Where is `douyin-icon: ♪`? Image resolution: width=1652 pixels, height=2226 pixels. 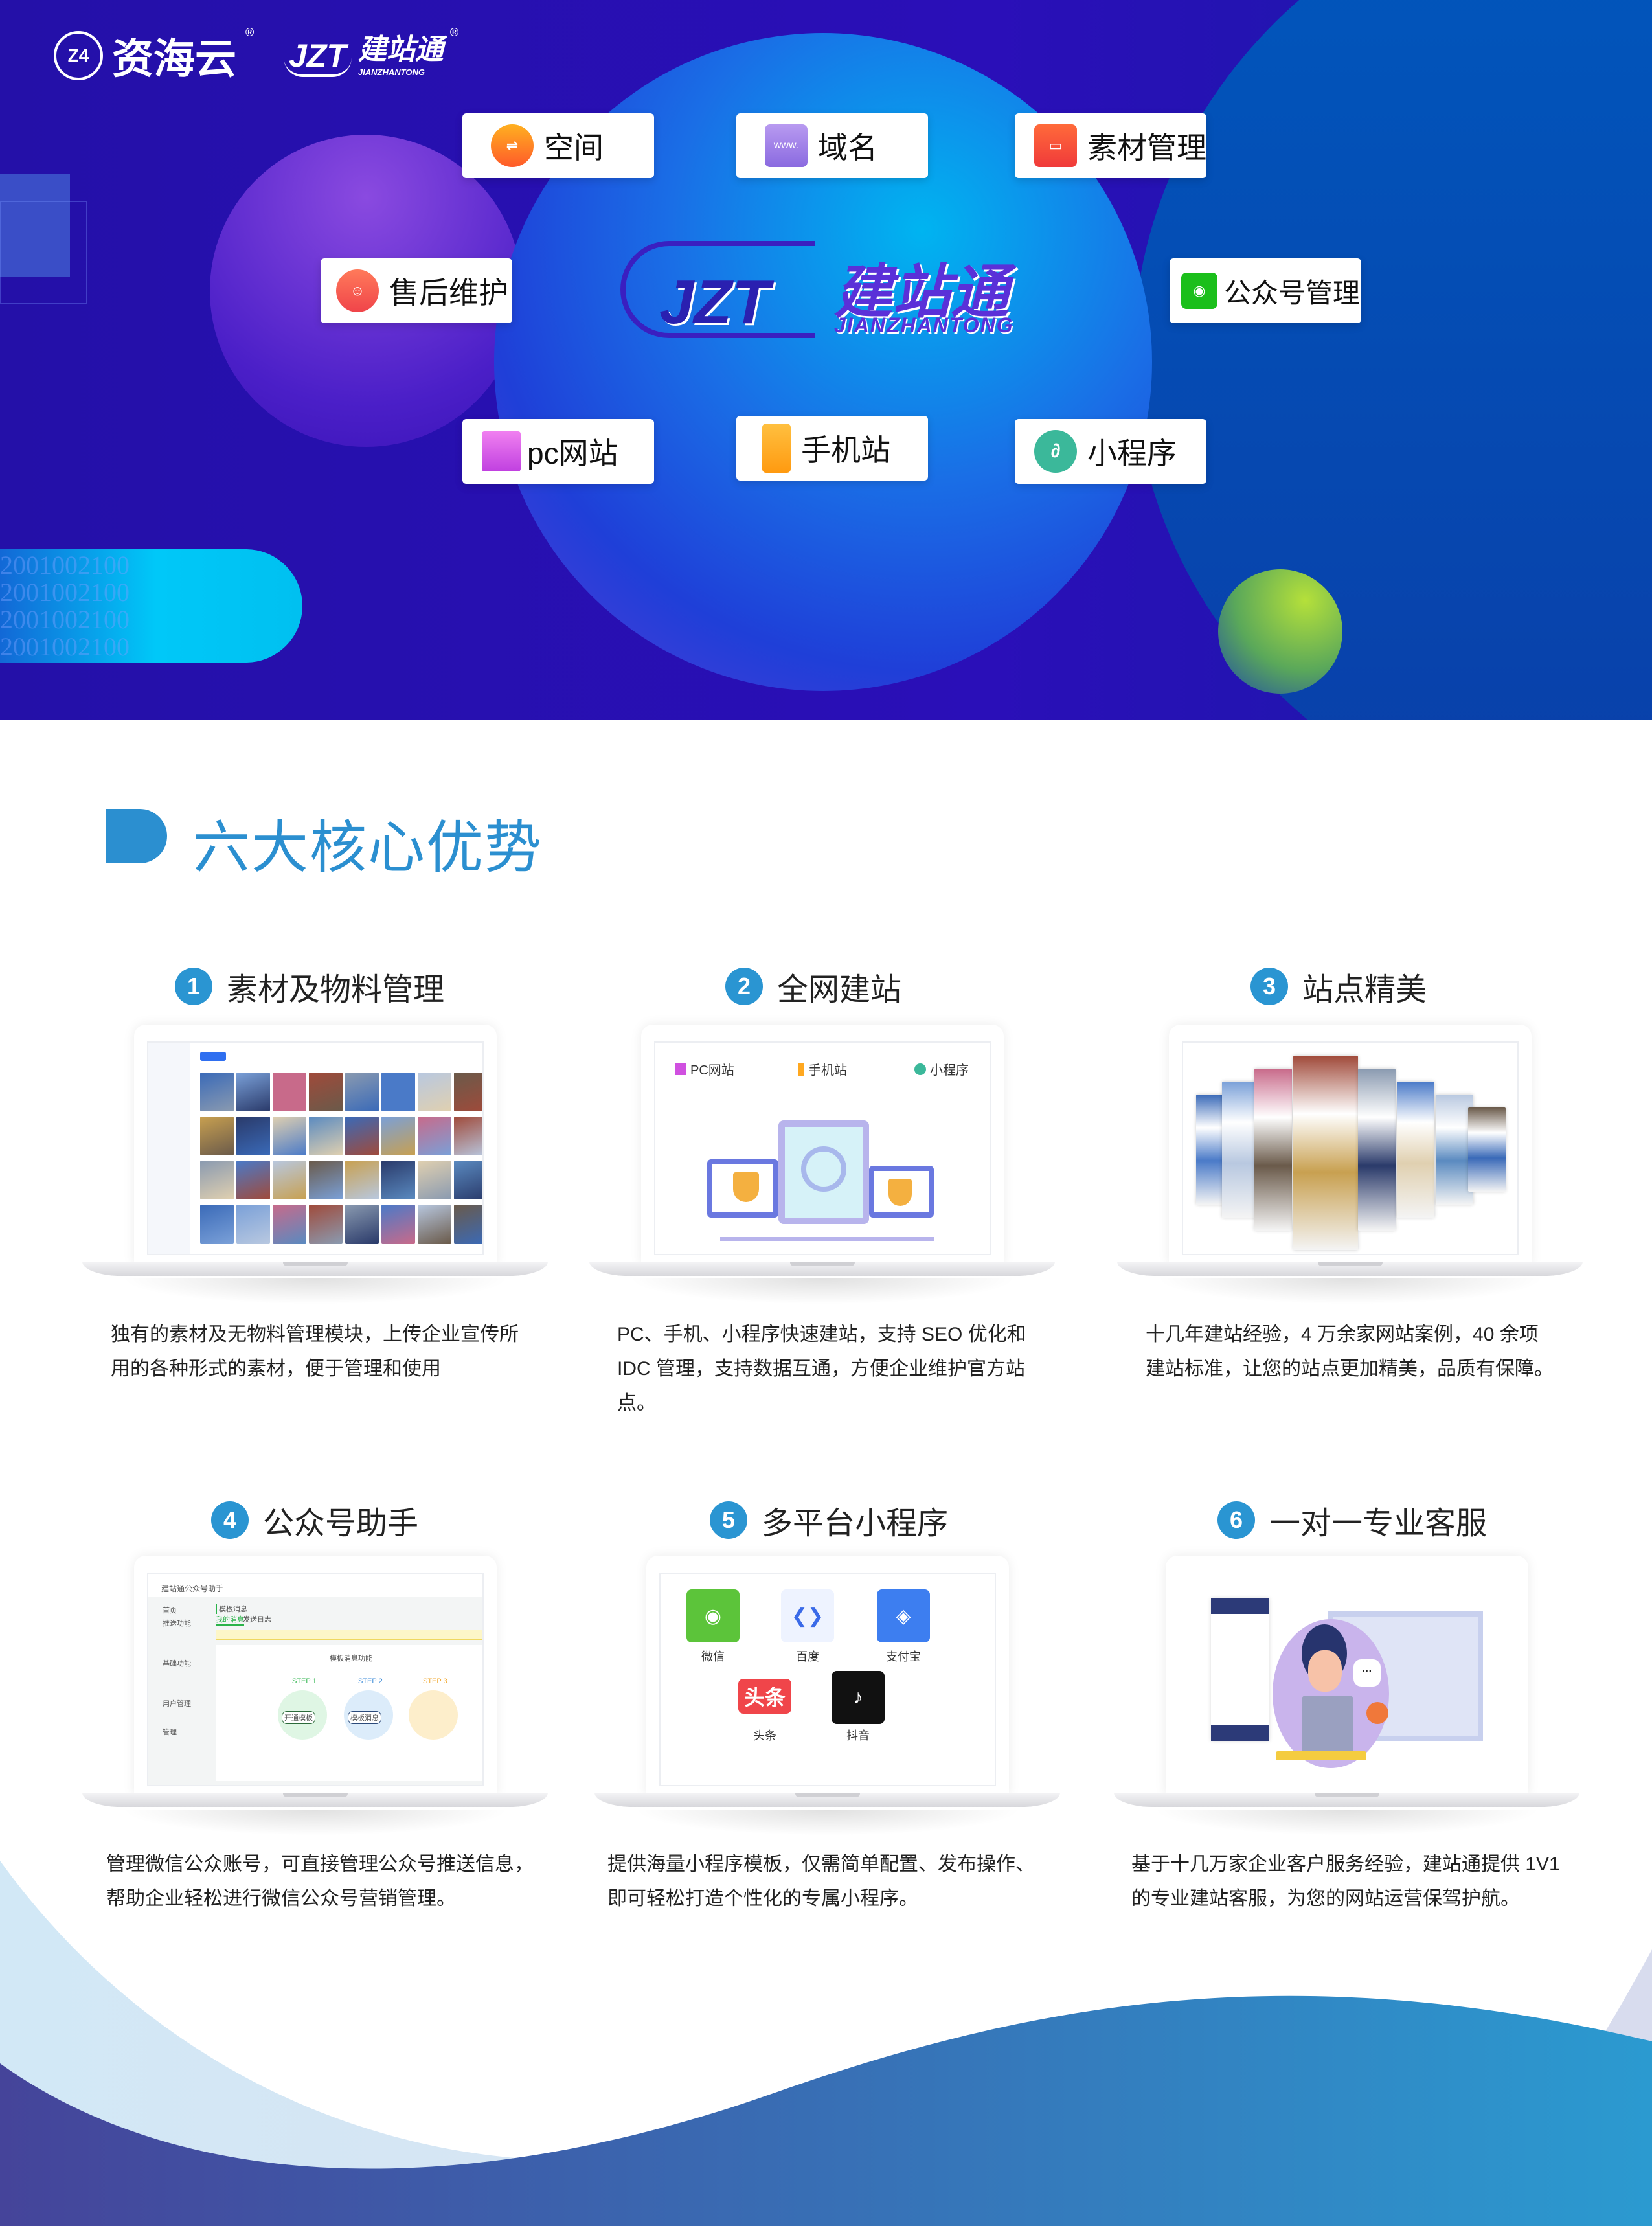 douyin-icon: ♪ is located at coordinates (858, 1697).